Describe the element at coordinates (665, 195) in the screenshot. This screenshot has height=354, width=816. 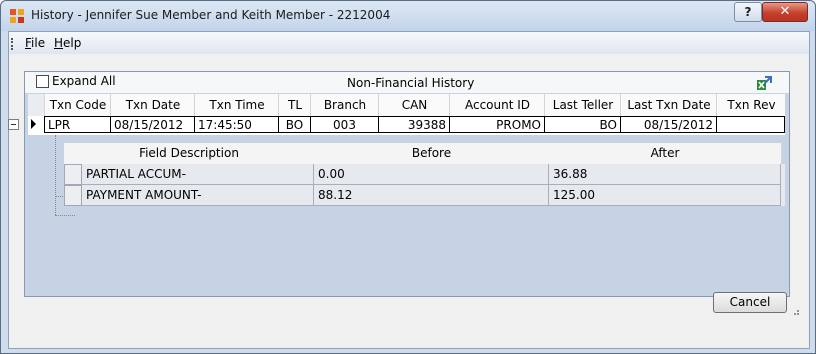
I see `detail-cell-after: 125.00` at that location.